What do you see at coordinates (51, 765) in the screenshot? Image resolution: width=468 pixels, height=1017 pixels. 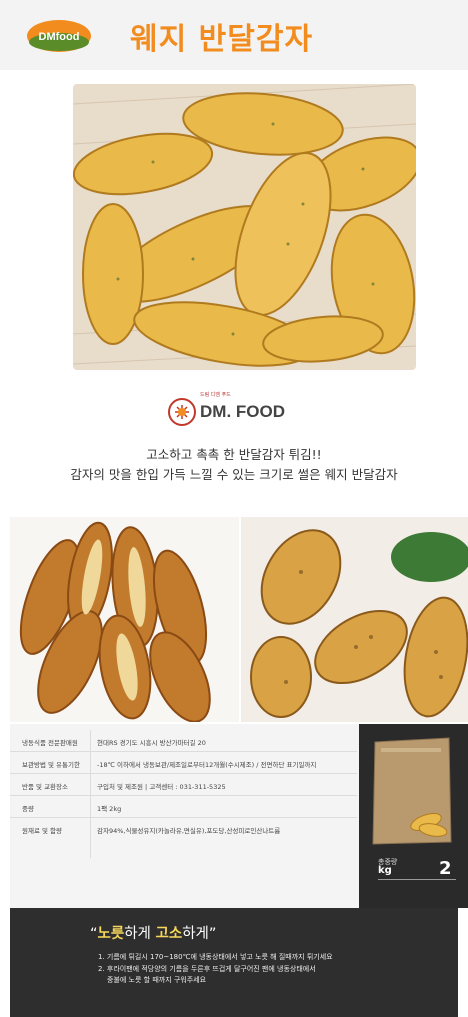 I see `info-key: 보관방법 및 유통기한` at bounding box center [51, 765].